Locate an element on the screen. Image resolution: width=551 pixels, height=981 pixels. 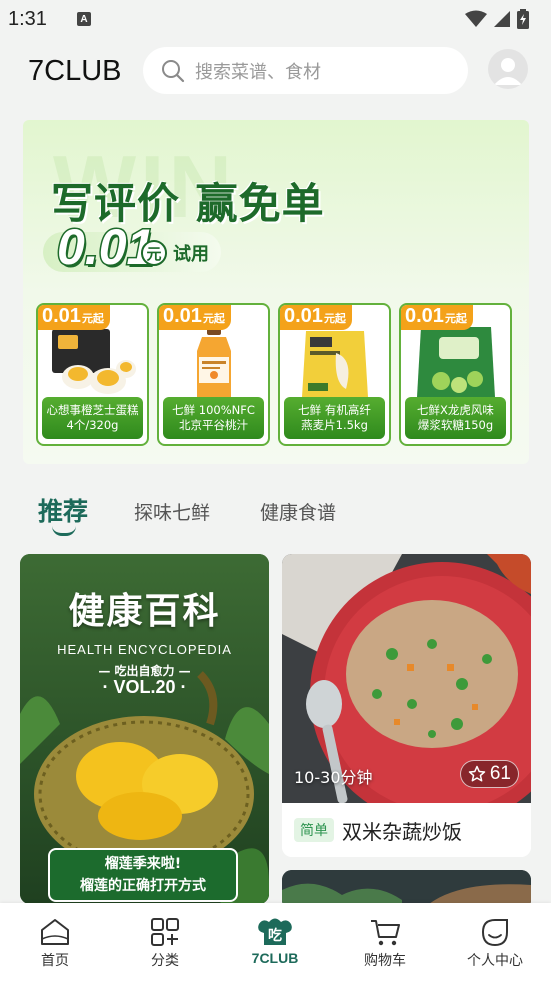
card-title: 健康百科 is located at coordinates (144, 611).